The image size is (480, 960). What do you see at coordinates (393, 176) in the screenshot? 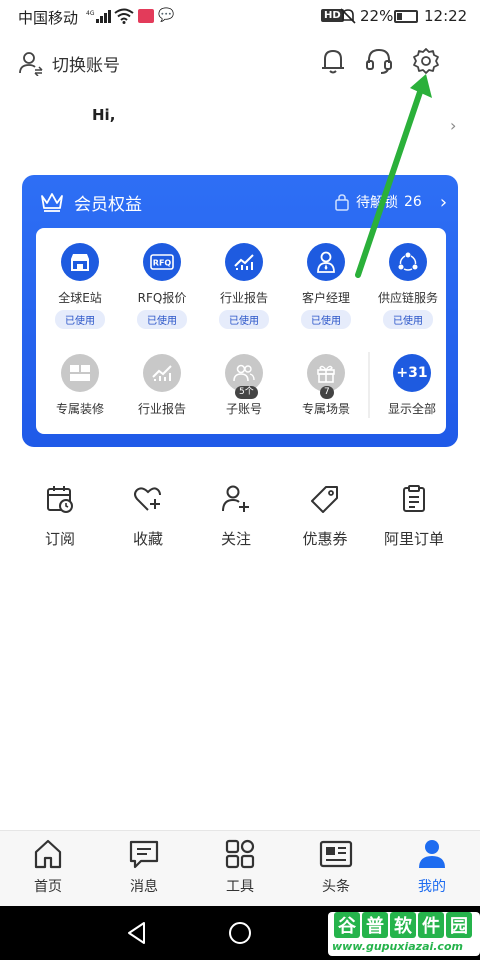
I see `annotation-arrow` at bounding box center [393, 176].